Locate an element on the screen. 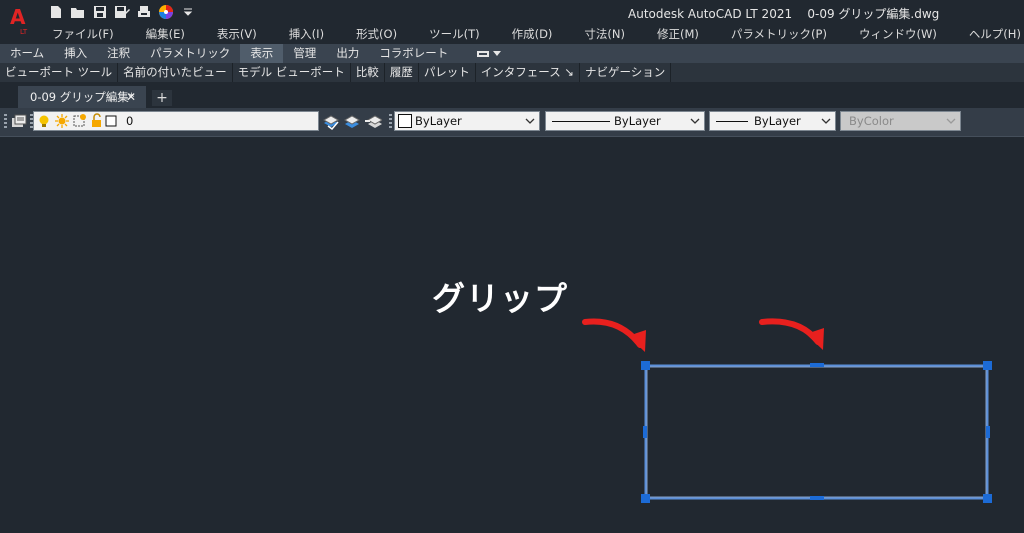 This screenshot has width=1024, height=533. midpoint-grip-bottom is located at coordinates (817, 498).